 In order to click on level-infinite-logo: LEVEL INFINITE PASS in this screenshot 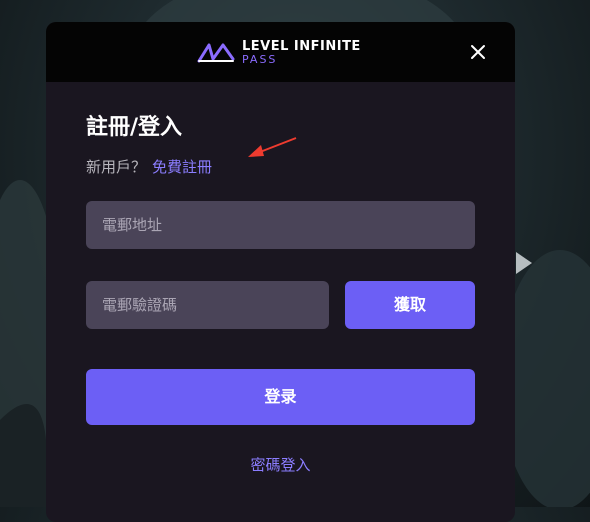, I will do `click(278, 52)`.